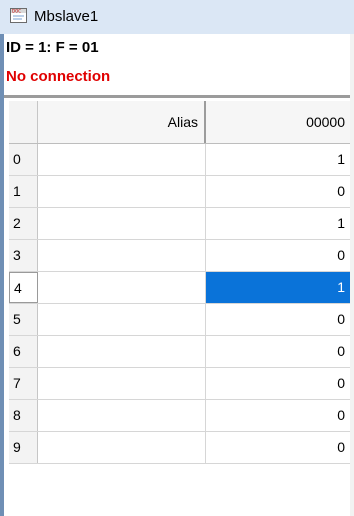 This screenshot has width=354, height=516. What do you see at coordinates (278, 122) in the screenshot?
I see `column-header-address: 00000` at bounding box center [278, 122].